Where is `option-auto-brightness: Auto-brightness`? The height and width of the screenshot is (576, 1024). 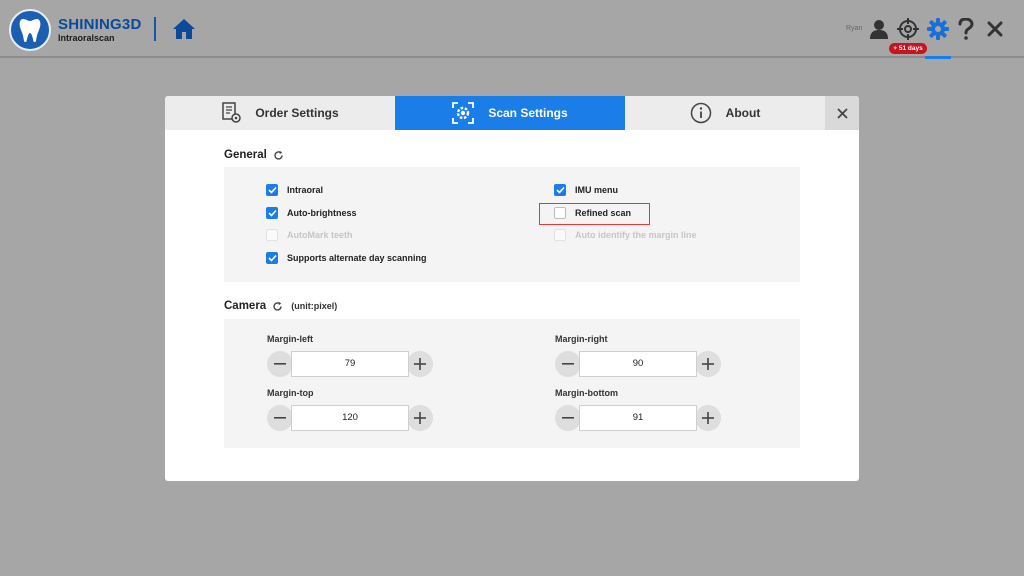 option-auto-brightness: Auto-brightness is located at coordinates (311, 213).